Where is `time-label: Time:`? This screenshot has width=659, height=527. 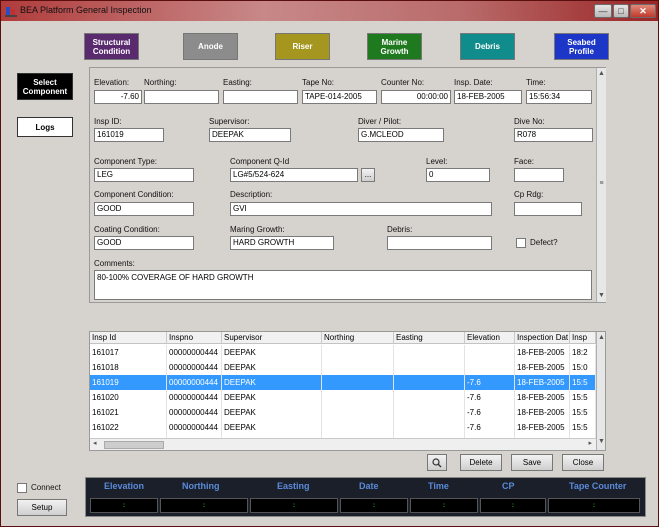 time-label: Time: is located at coordinates (536, 82).